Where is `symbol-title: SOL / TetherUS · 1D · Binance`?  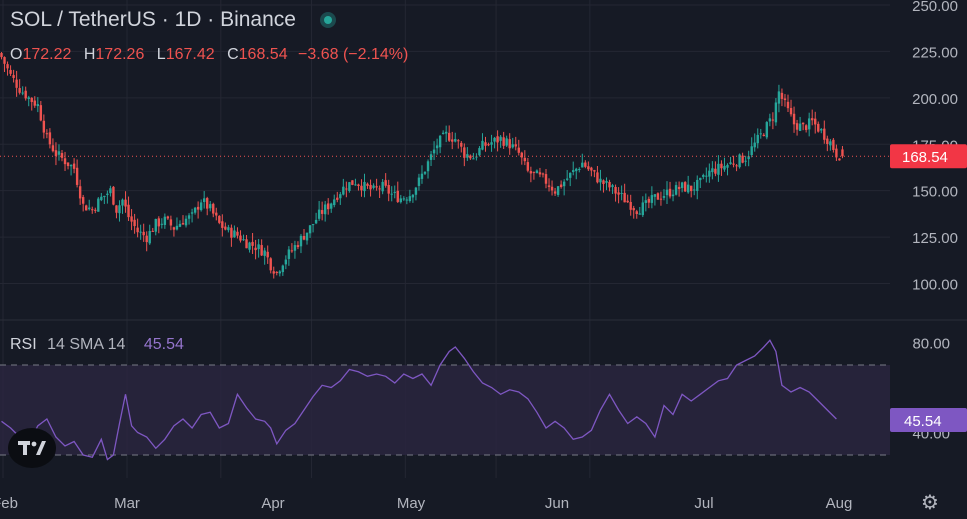 symbol-title: SOL / TetherUS · 1D · Binance is located at coordinates (153, 19).